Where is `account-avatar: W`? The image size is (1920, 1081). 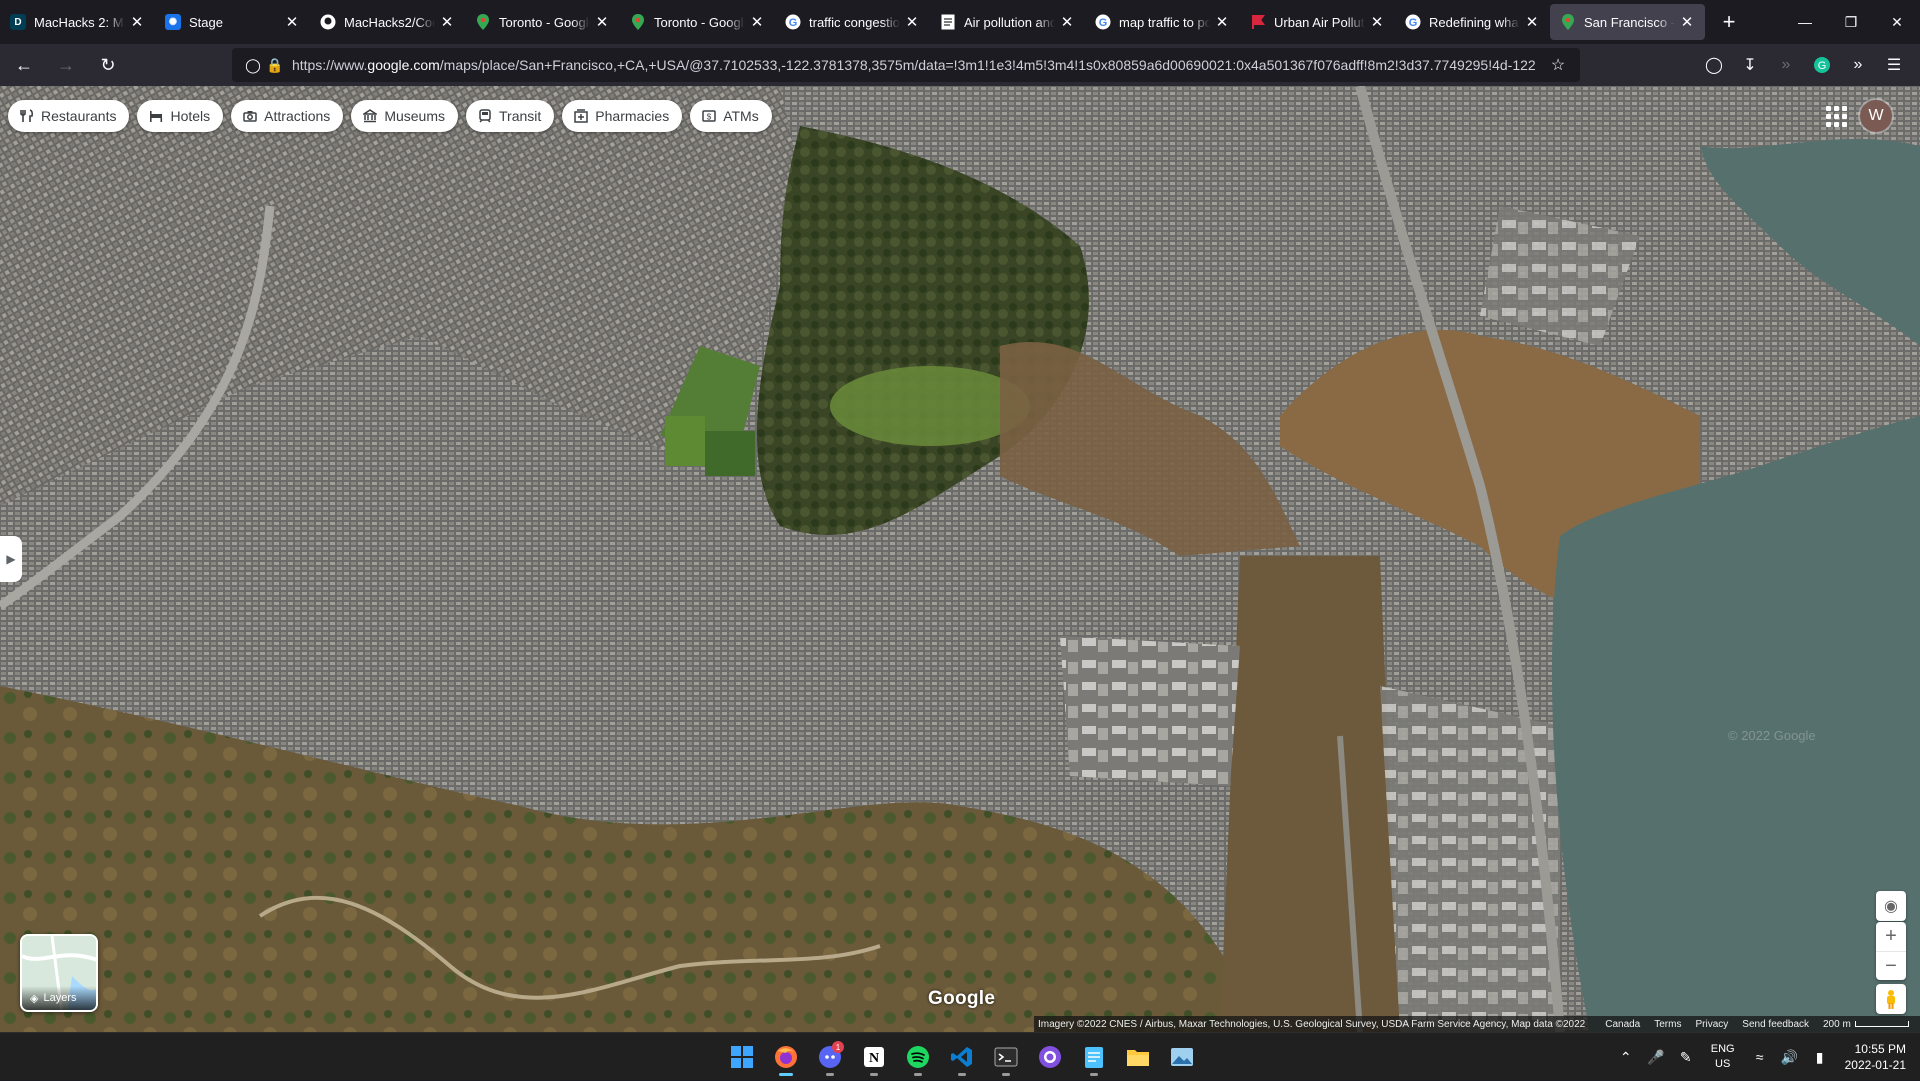
account-avatar: W is located at coordinates (1876, 116).